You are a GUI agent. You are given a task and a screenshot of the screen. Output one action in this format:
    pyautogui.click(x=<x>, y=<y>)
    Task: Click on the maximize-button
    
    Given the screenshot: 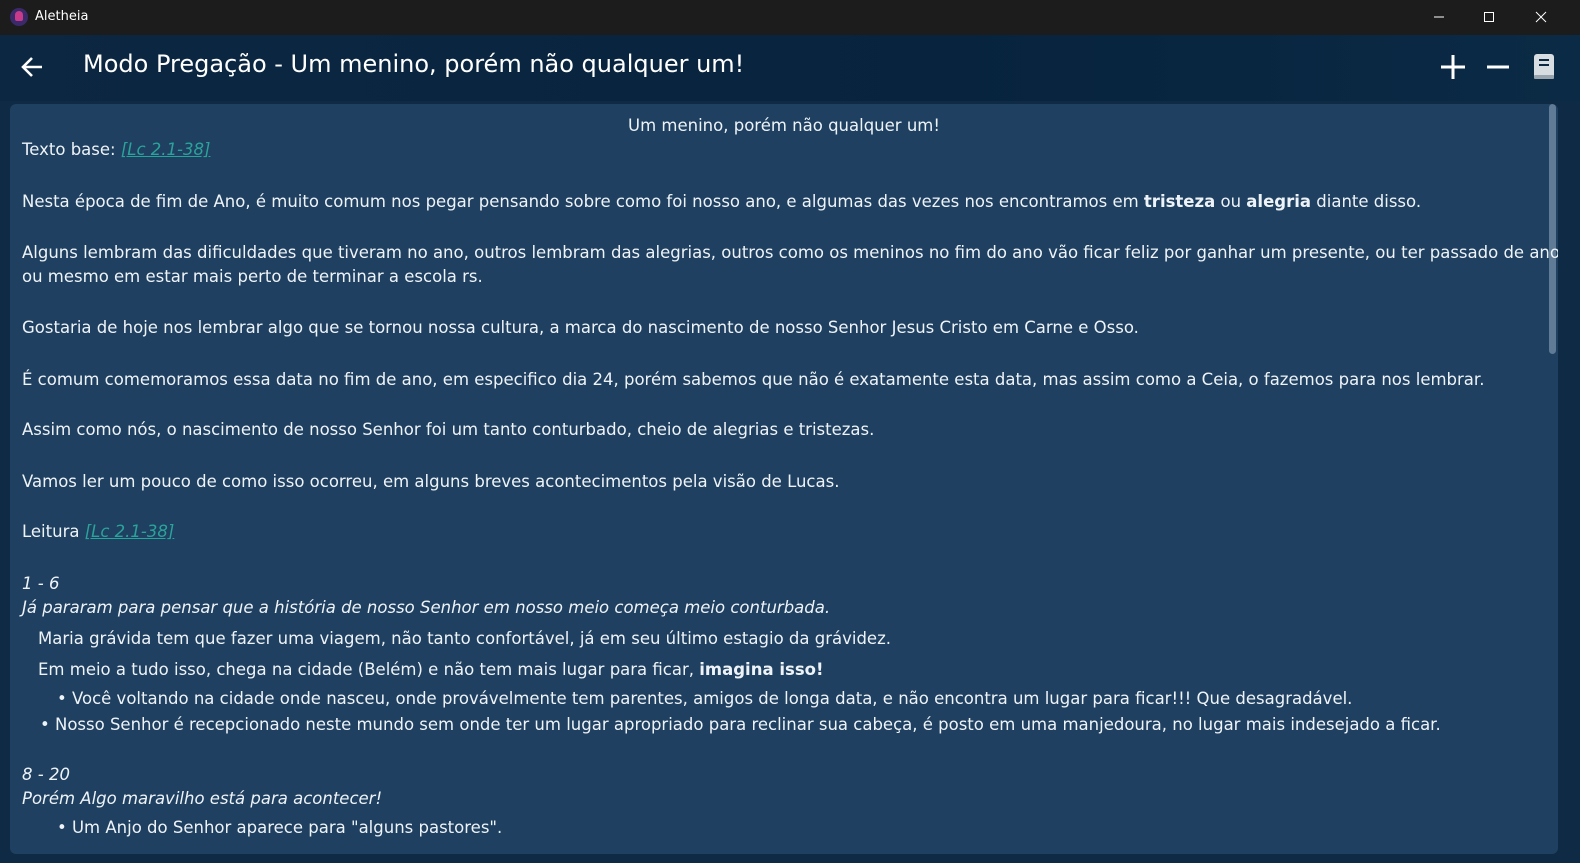 What is the action you would take?
    pyautogui.click(x=1489, y=17)
    